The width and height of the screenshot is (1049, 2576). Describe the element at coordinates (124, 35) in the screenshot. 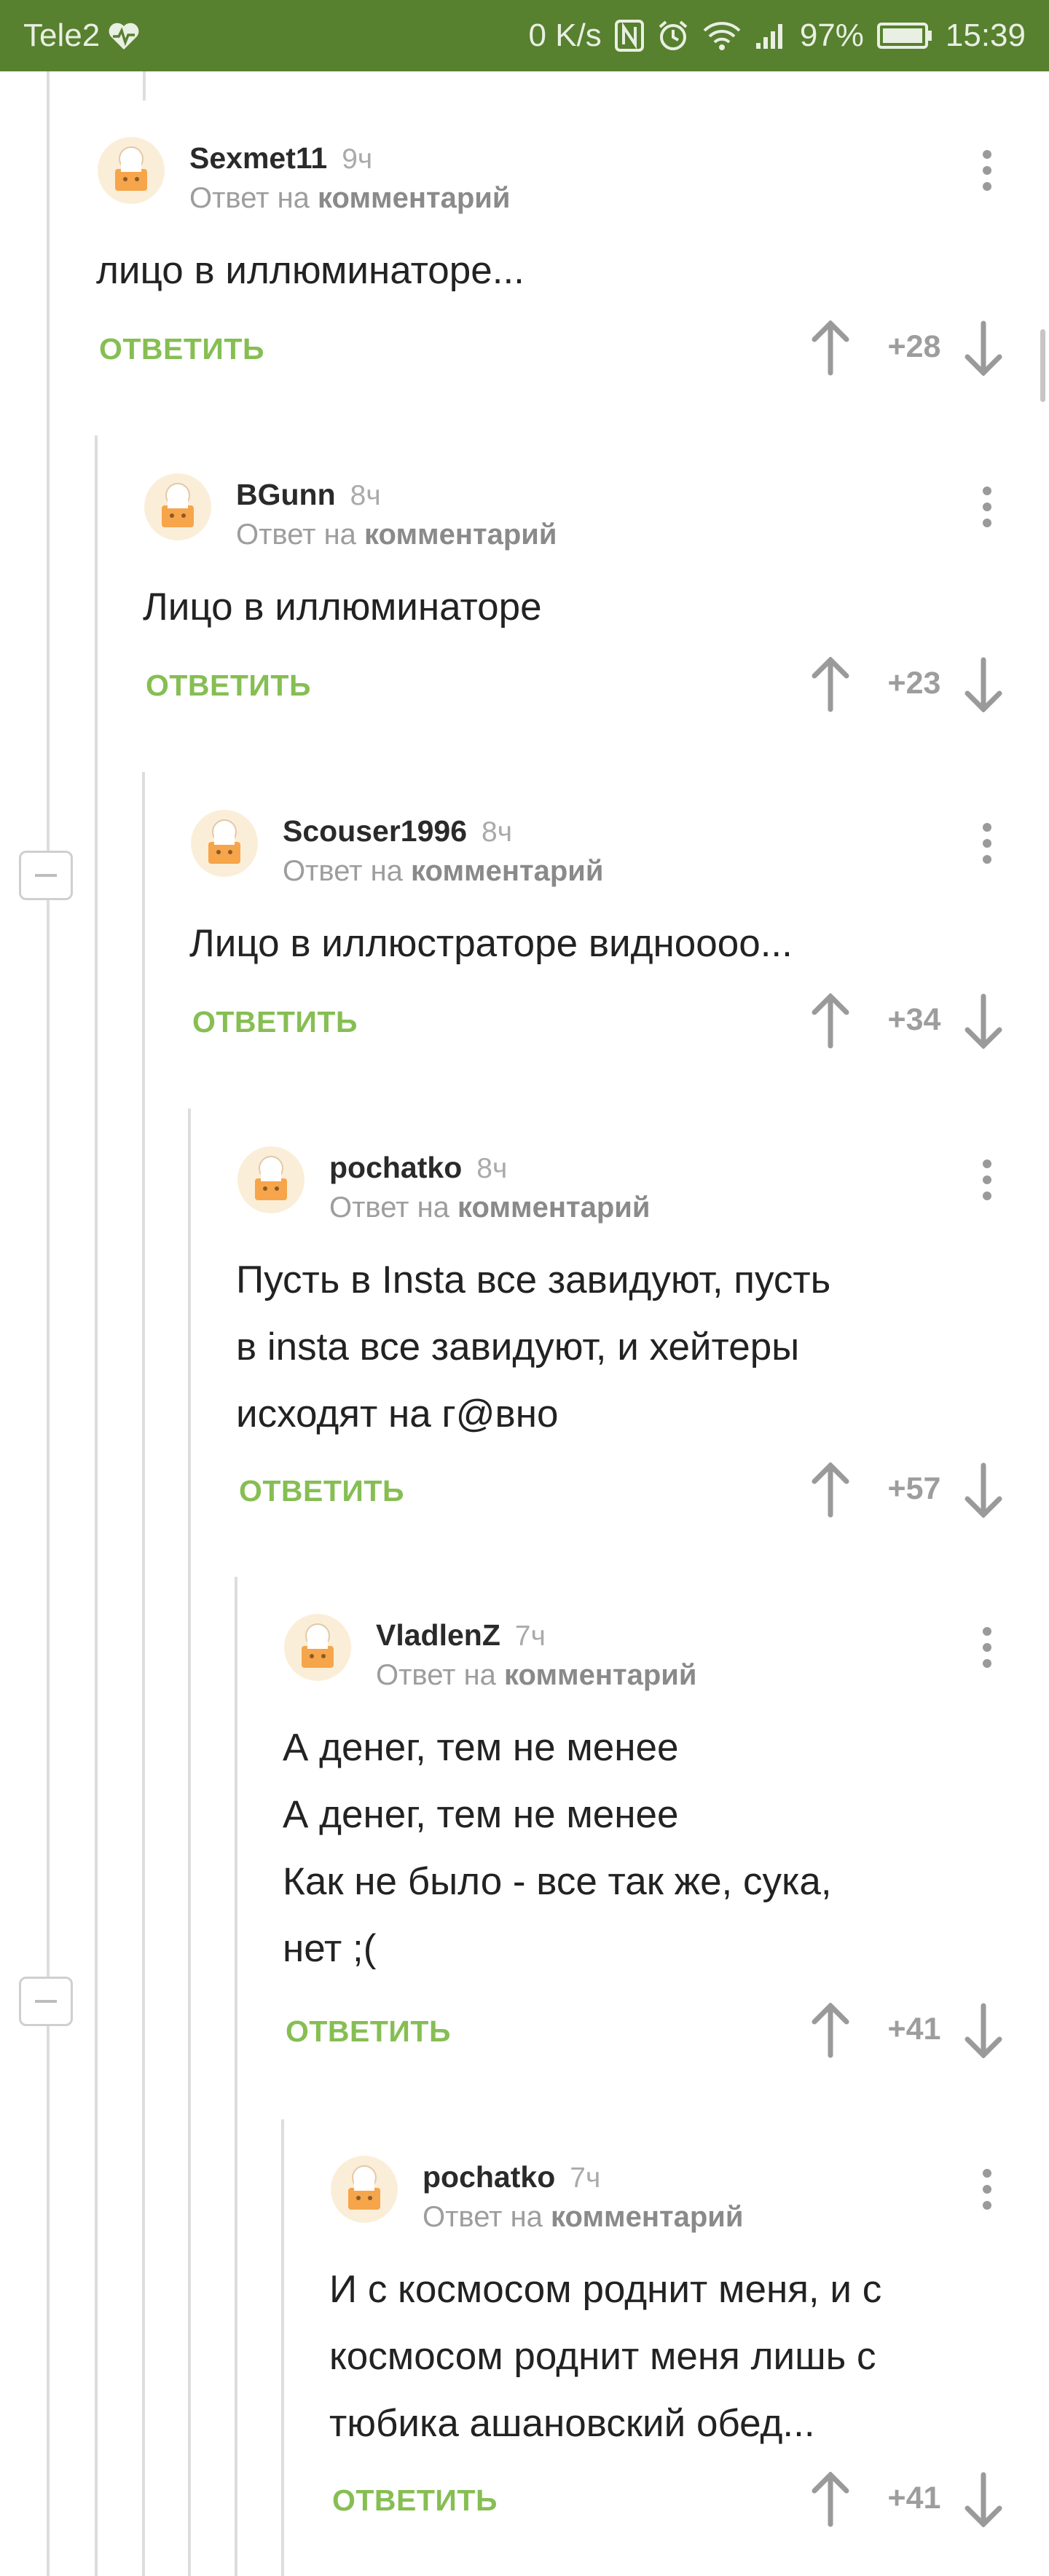

I see `heart-monitor-icon` at that location.